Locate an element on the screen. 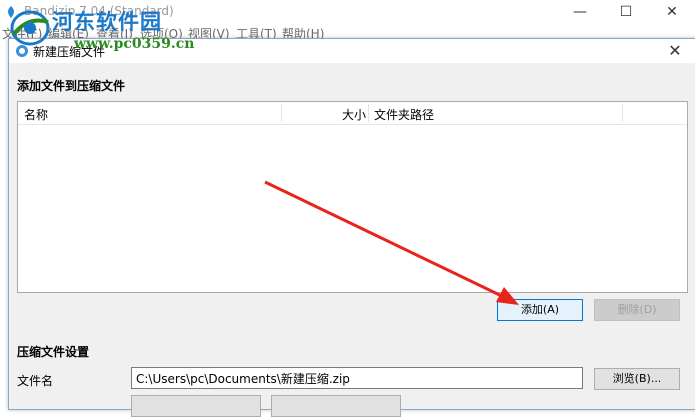 The image size is (695, 417). watermark-url: www.pc0359.cn is located at coordinates (134, 44).